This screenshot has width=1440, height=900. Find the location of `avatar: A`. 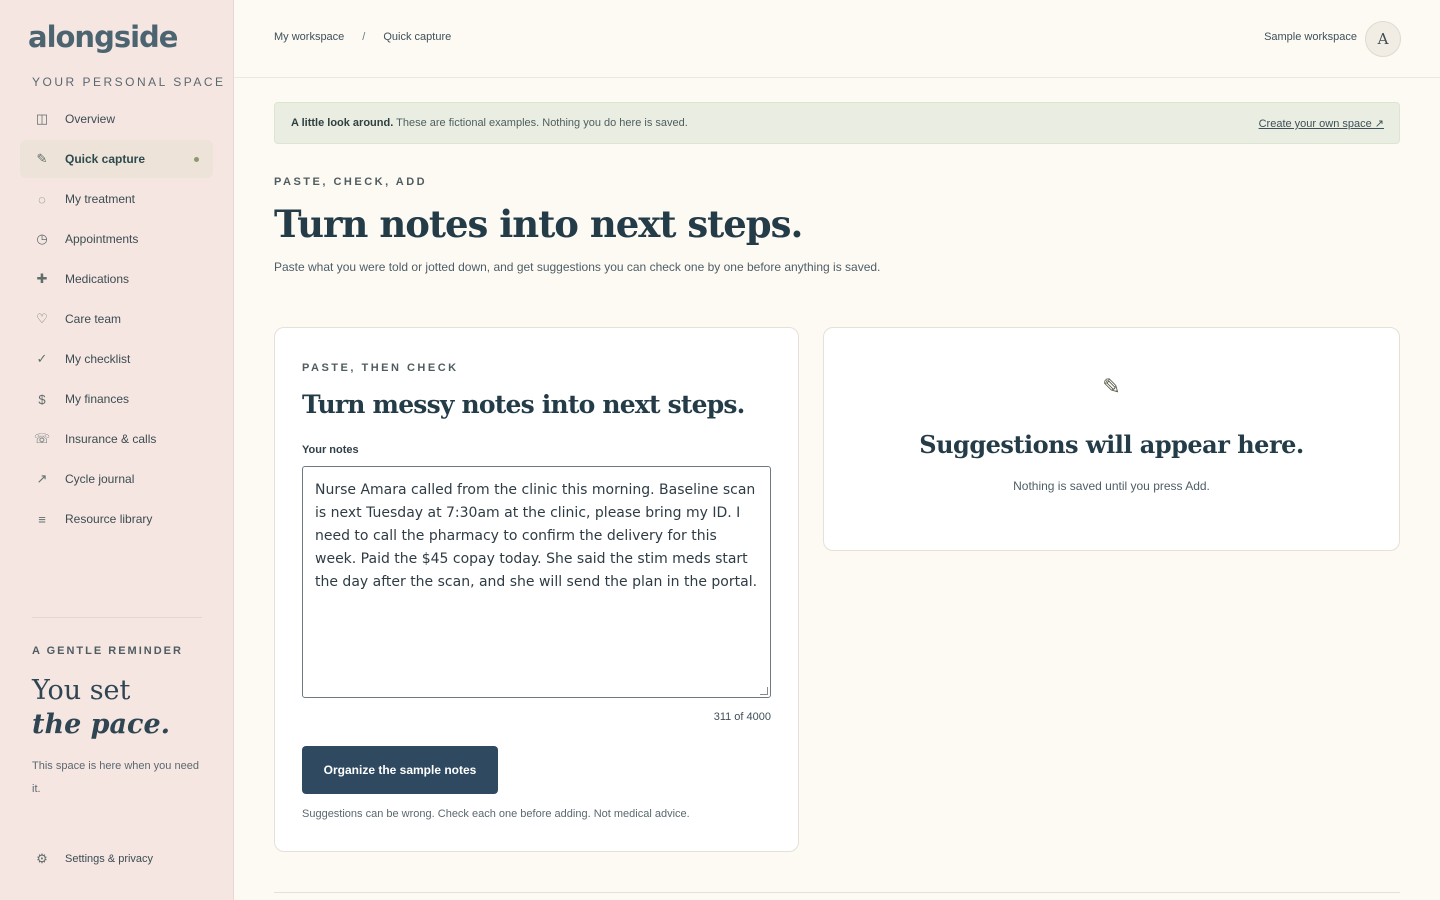

avatar: A is located at coordinates (1383, 39).